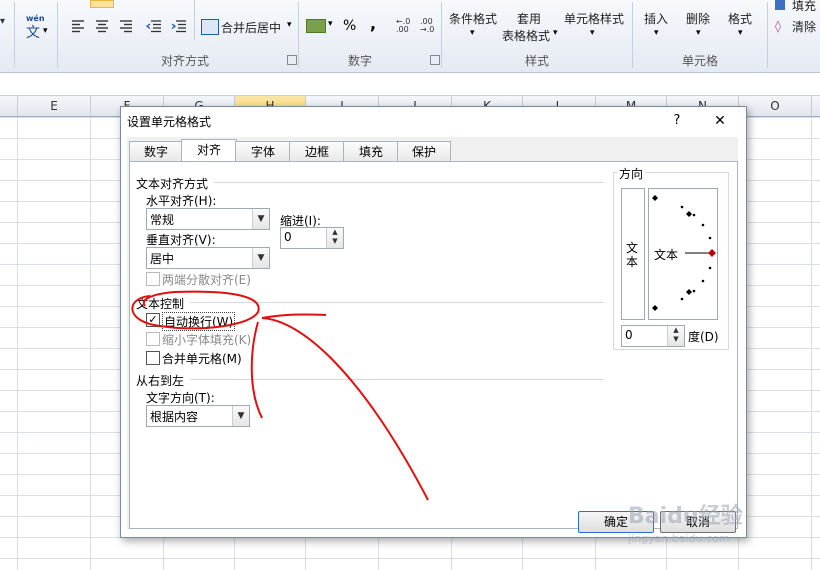 This screenshot has width=820, height=570. I want to click on text-alignment-section: 文本对齐方式, so click(172, 184).